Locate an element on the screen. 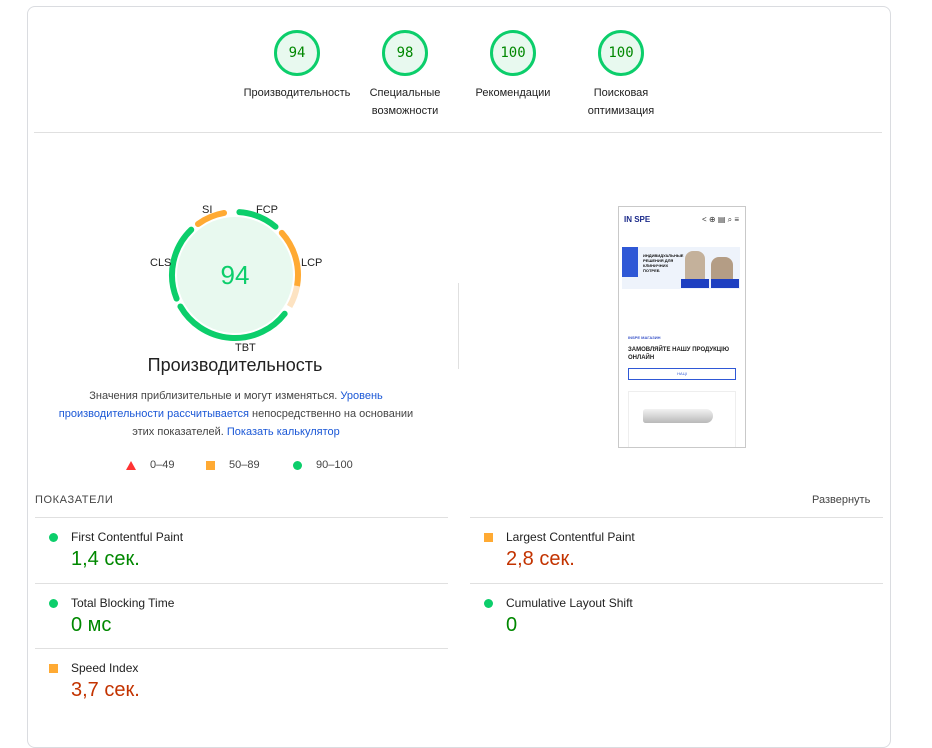 This screenshot has height=748, width=932. gauge-seo: 100 Поисковая оптимизация is located at coordinates (621, 75).